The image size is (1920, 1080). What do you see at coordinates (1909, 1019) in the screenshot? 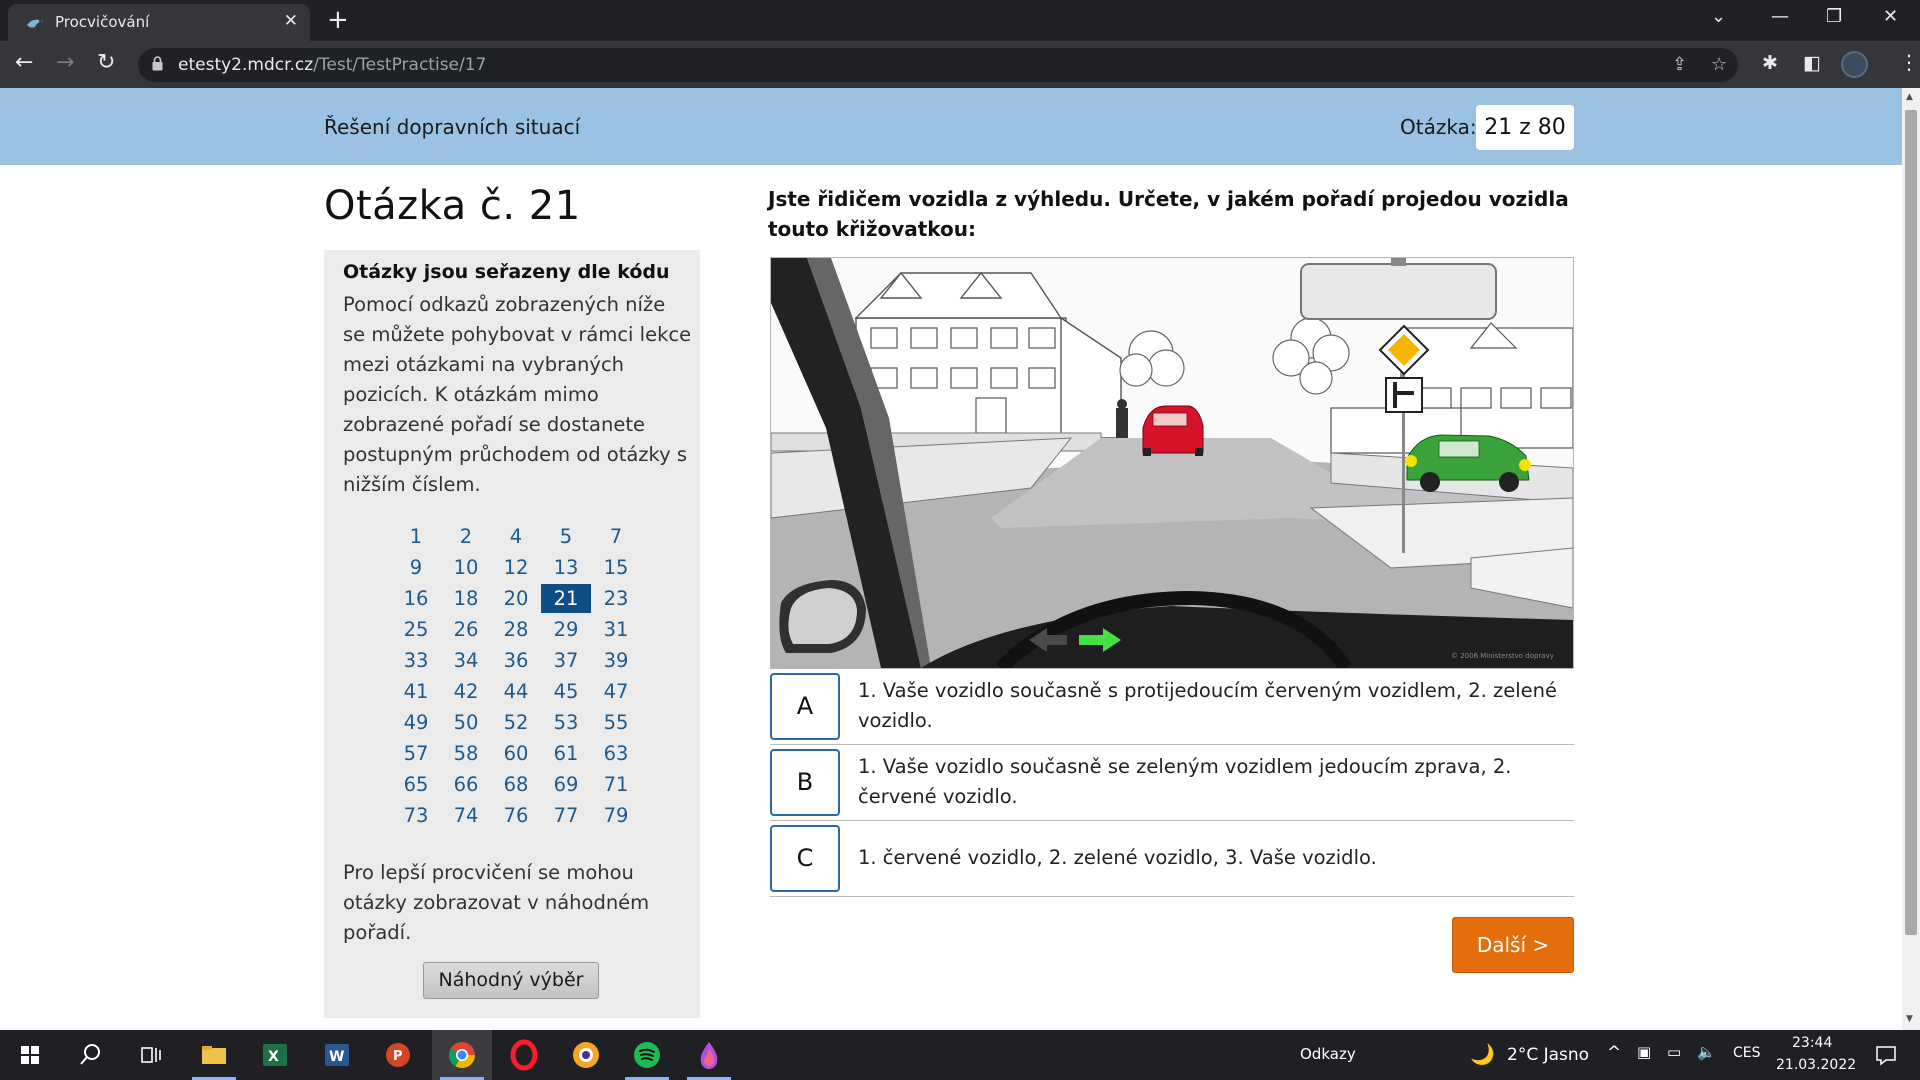
I see `scroll-down-icon: ▼` at bounding box center [1909, 1019].